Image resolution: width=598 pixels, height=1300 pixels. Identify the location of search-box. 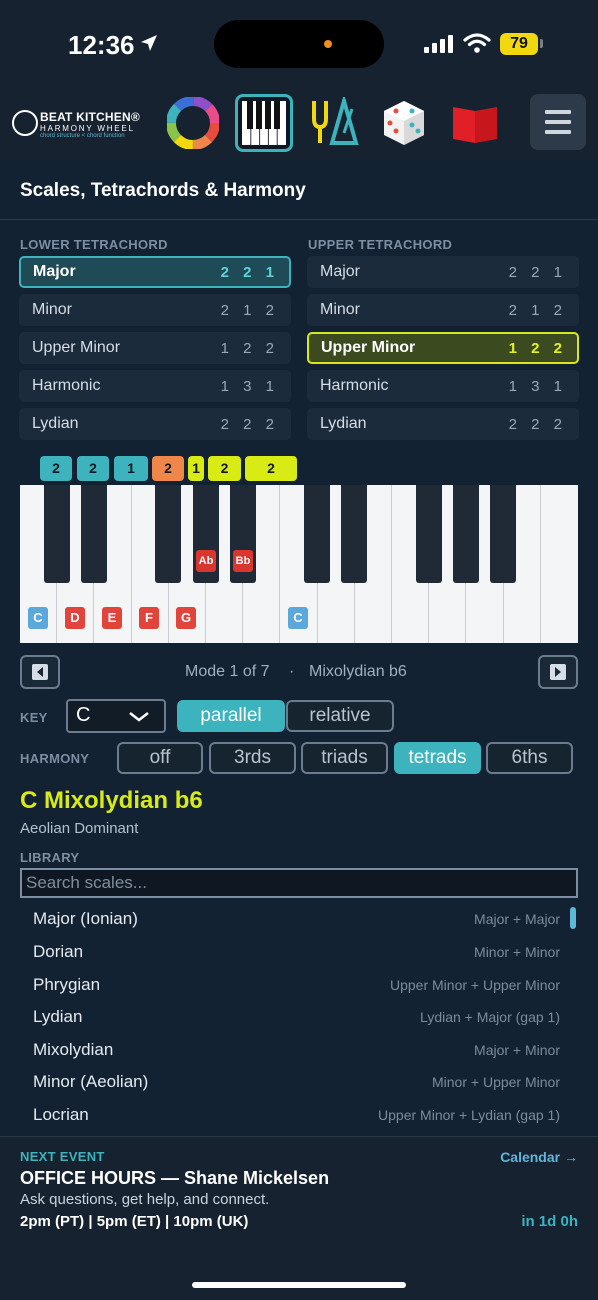
(299, 883).